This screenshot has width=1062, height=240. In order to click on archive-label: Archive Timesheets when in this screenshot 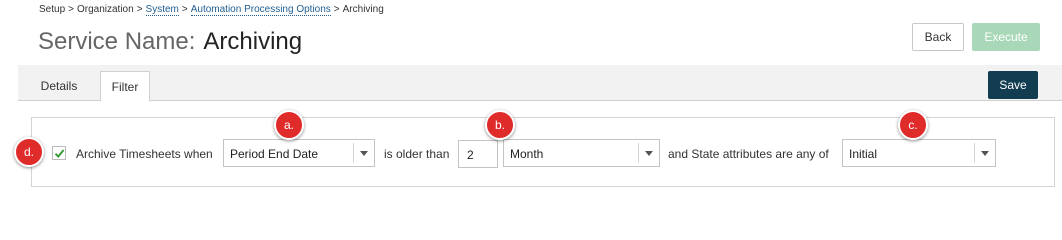, I will do `click(144, 154)`.